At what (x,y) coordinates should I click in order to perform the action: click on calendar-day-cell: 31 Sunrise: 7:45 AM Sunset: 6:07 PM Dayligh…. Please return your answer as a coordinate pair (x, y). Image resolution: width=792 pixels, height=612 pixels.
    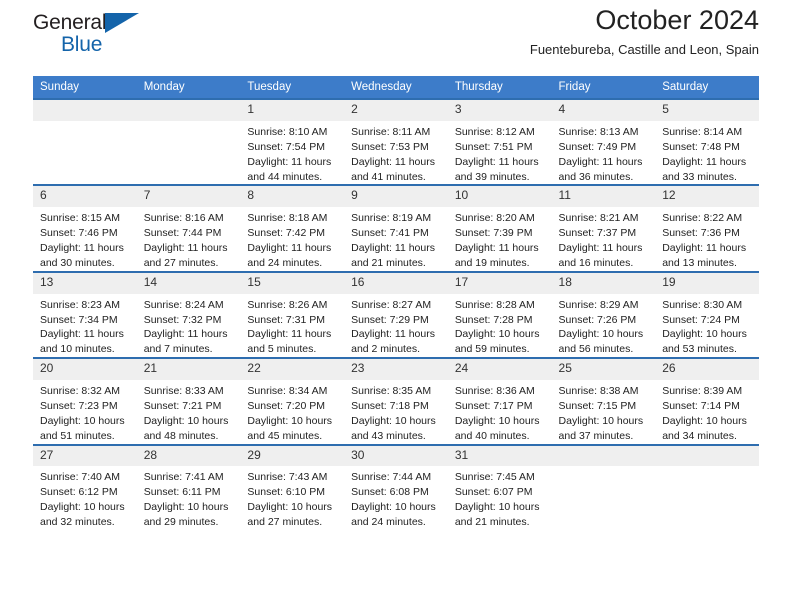
    Looking at the image, I should click on (499, 487).